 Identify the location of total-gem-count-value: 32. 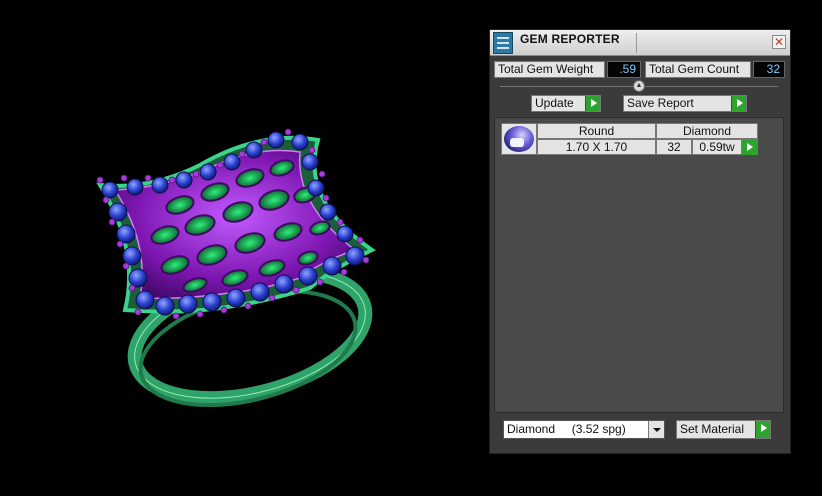
(769, 69).